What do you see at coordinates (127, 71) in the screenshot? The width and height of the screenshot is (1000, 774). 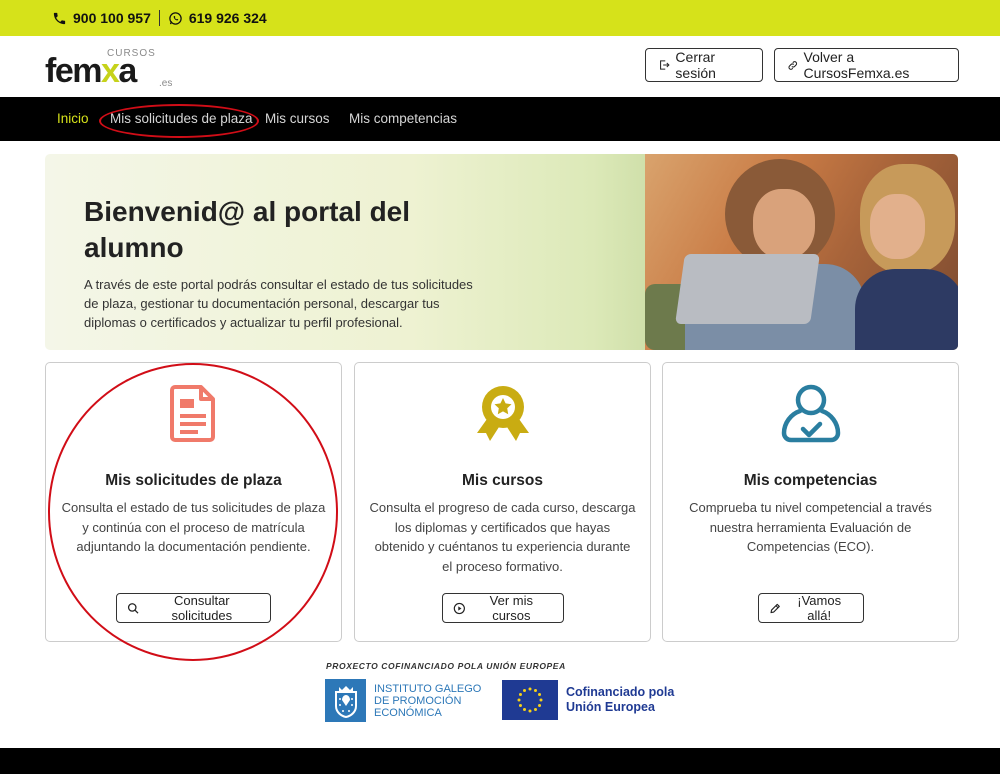 I see `logo-a: a` at bounding box center [127, 71].